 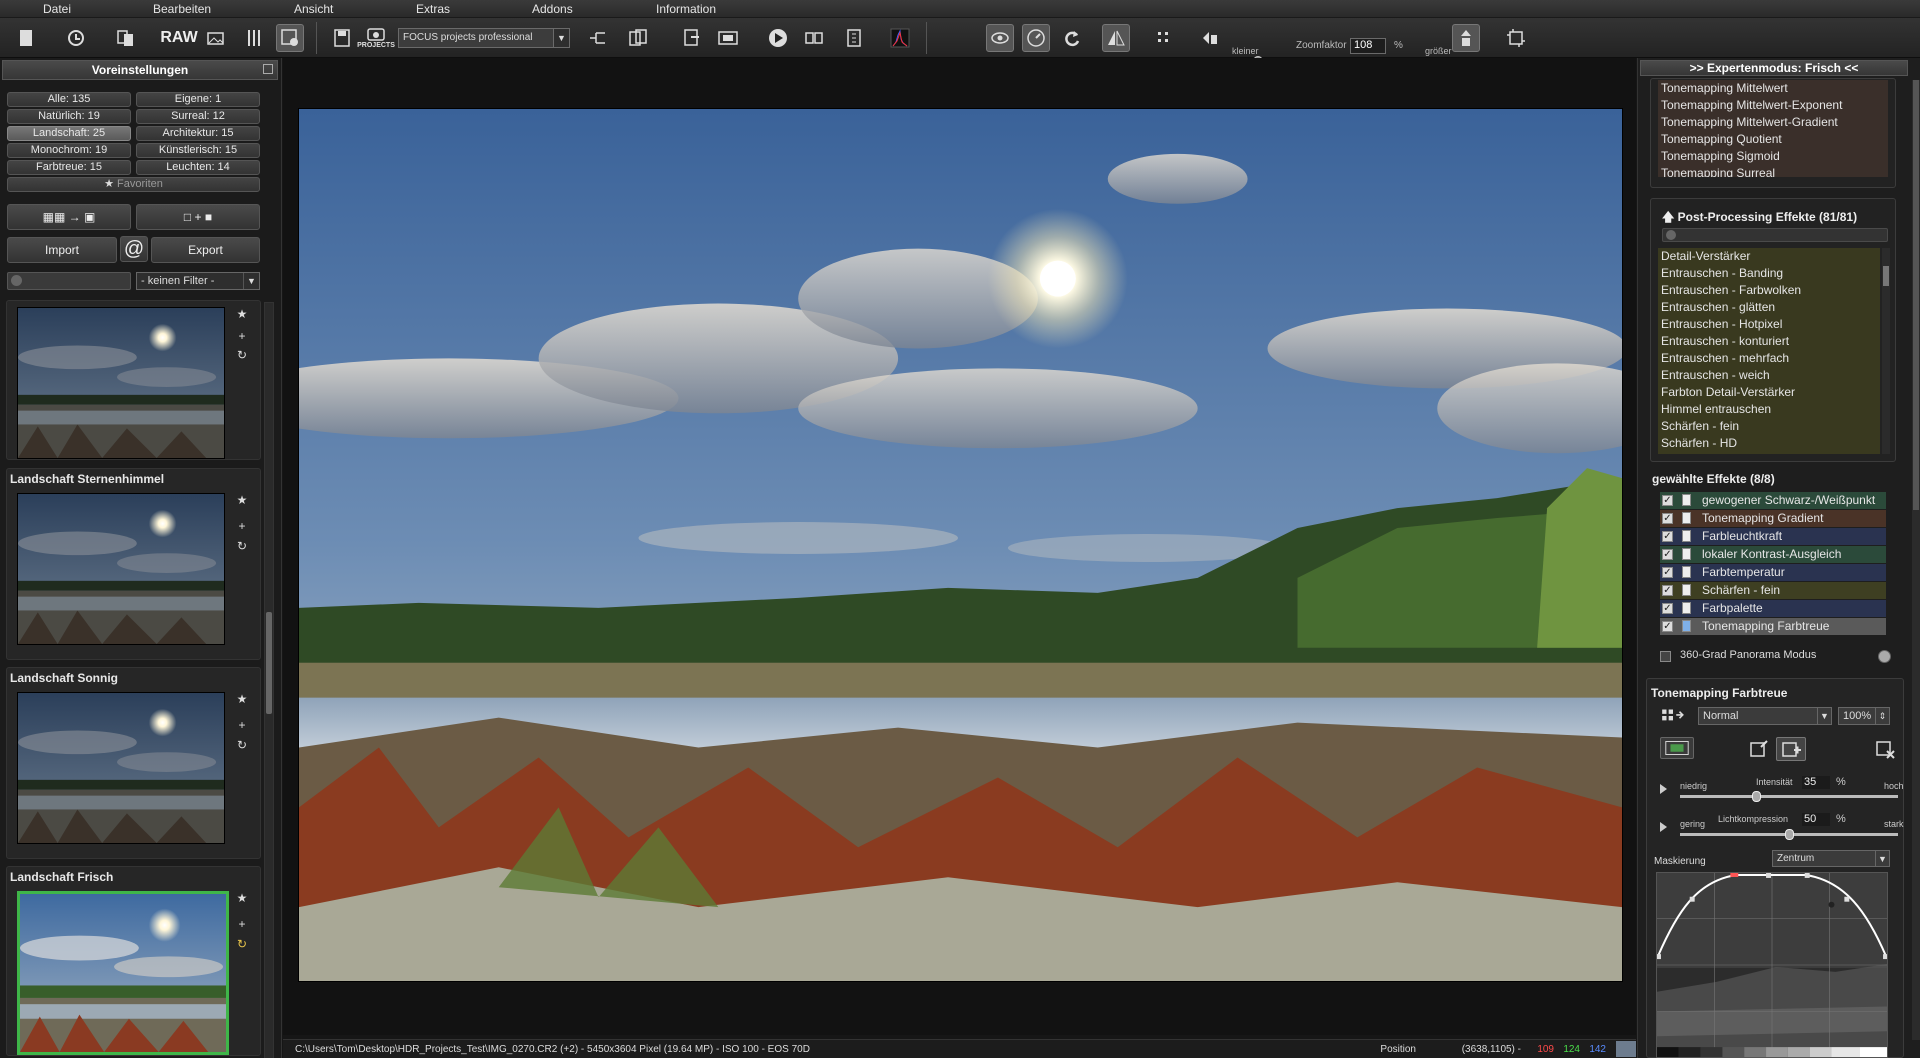 What do you see at coordinates (1770, 341) in the screenshot?
I see `list-item: Entrauschen - konturiert` at bounding box center [1770, 341].